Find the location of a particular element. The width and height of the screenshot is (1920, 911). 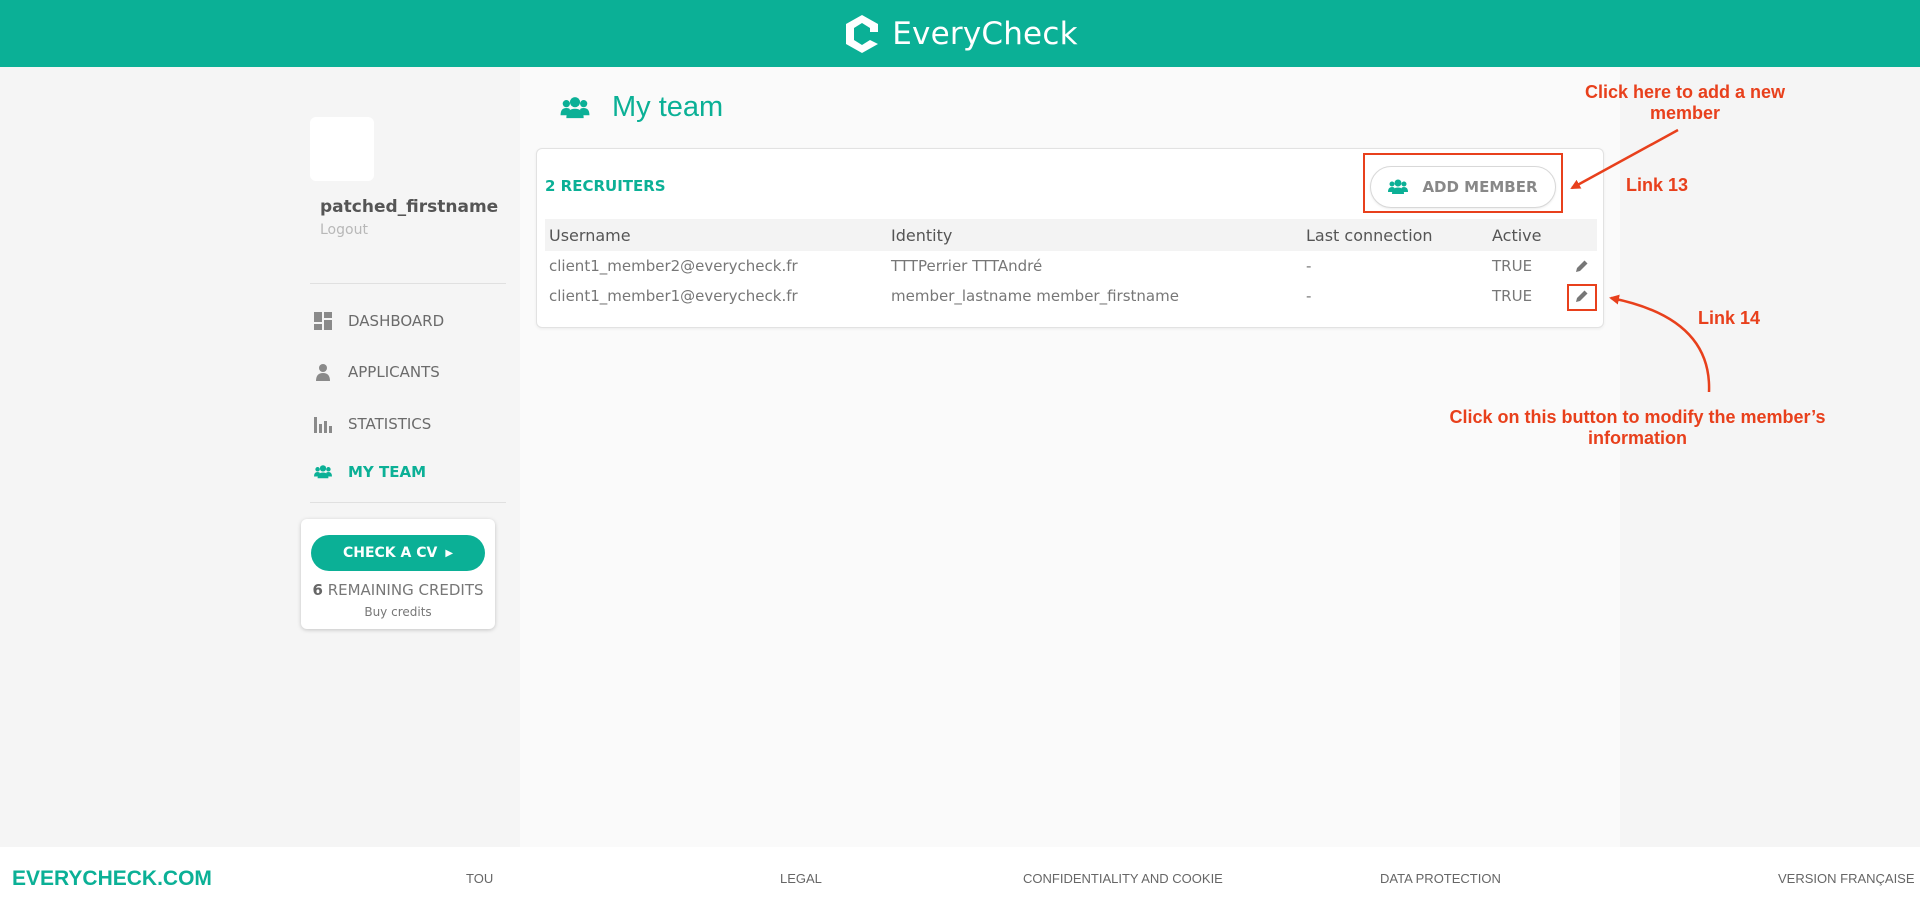

footer-logo: EVERYCHECK.COM is located at coordinates (112, 879).